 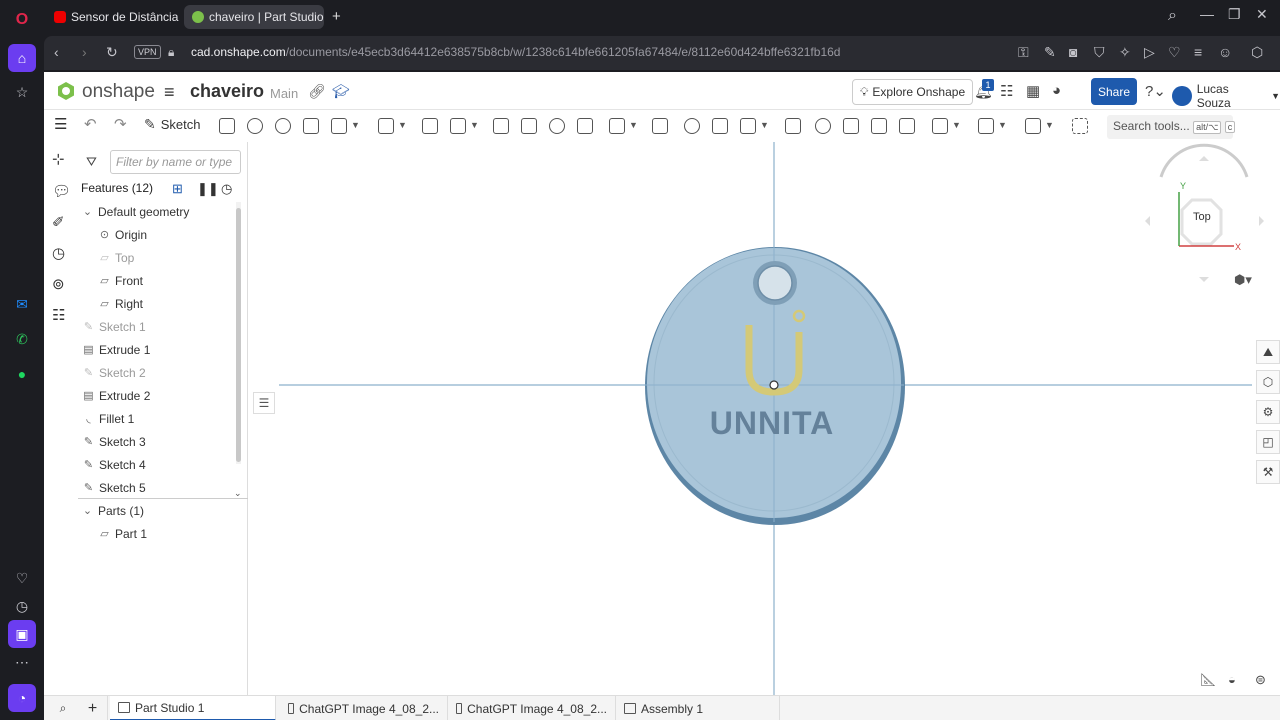 What do you see at coordinates (986, 126) in the screenshot?
I see `mate-connector-tool-icon` at bounding box center [986, 126].